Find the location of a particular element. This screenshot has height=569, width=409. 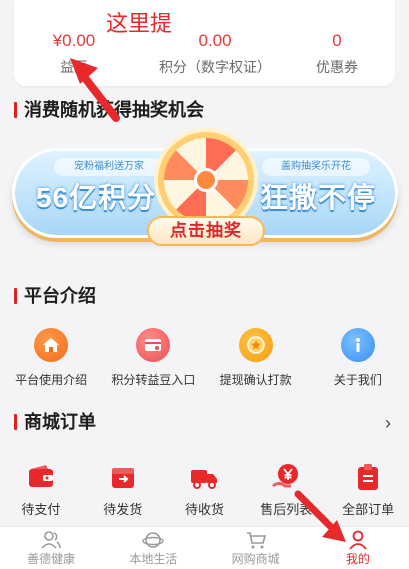

prize-wheel-hub is located at coordinates (206, 180).